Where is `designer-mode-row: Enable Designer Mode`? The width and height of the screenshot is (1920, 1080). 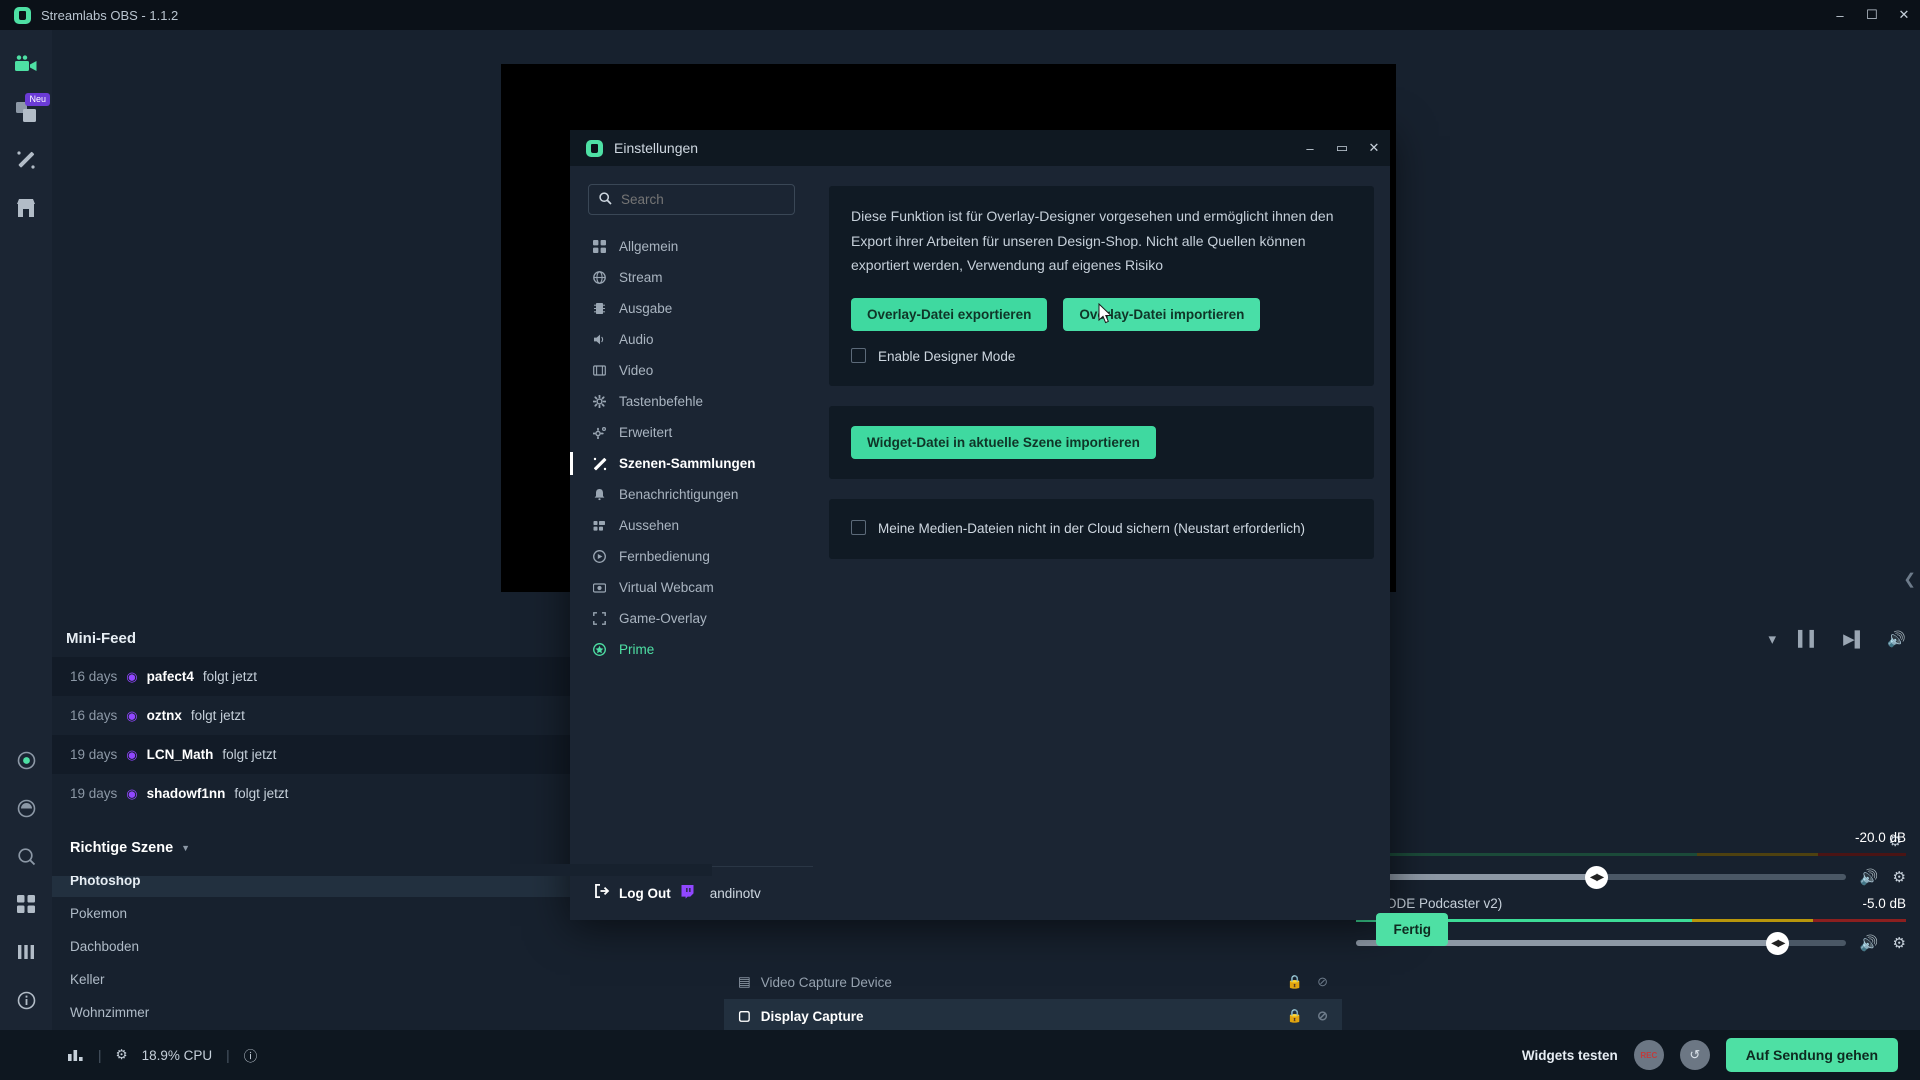
designer-mode-row: Enable Designer Mode is located at coordinates (1101, 357).